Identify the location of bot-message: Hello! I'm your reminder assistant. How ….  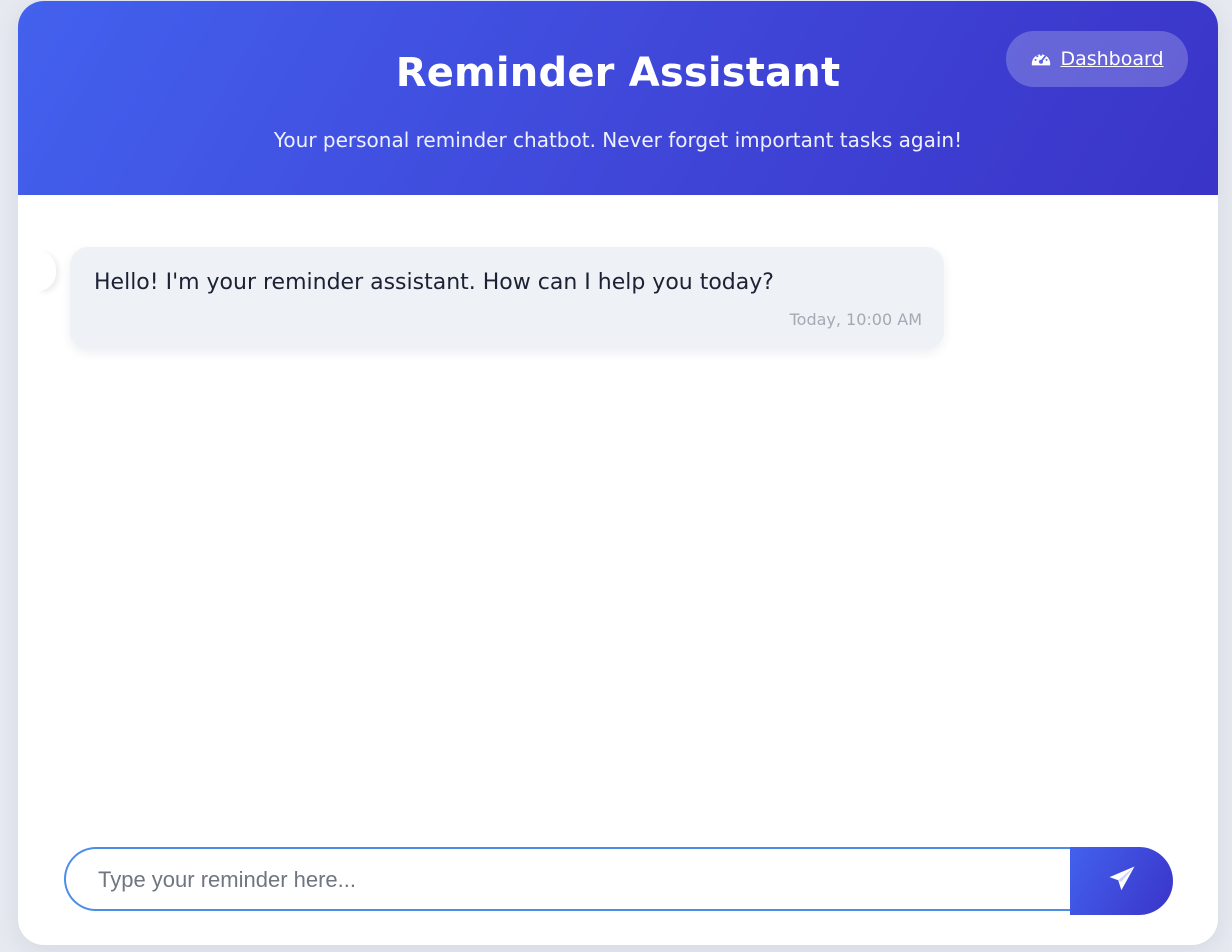
(507, 298).